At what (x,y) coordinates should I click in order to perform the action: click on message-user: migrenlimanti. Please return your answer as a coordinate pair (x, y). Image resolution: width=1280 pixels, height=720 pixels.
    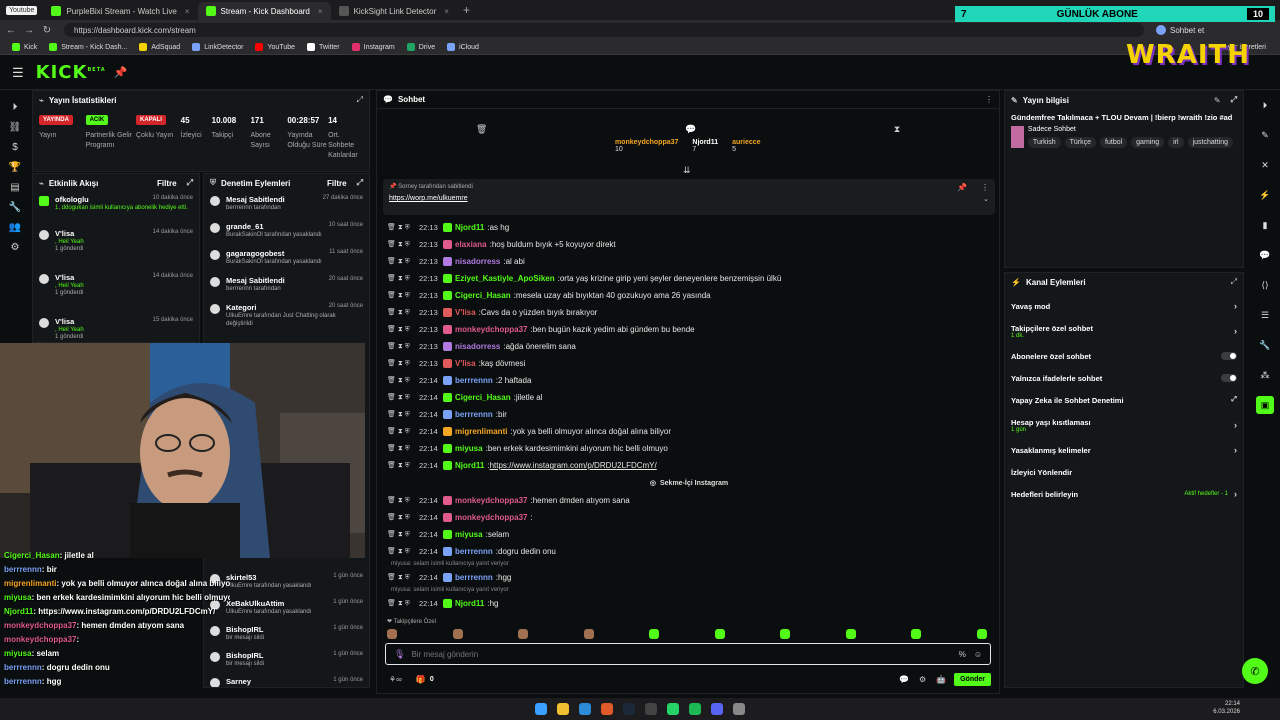
    Looking at the image, I should click on (481, 431).